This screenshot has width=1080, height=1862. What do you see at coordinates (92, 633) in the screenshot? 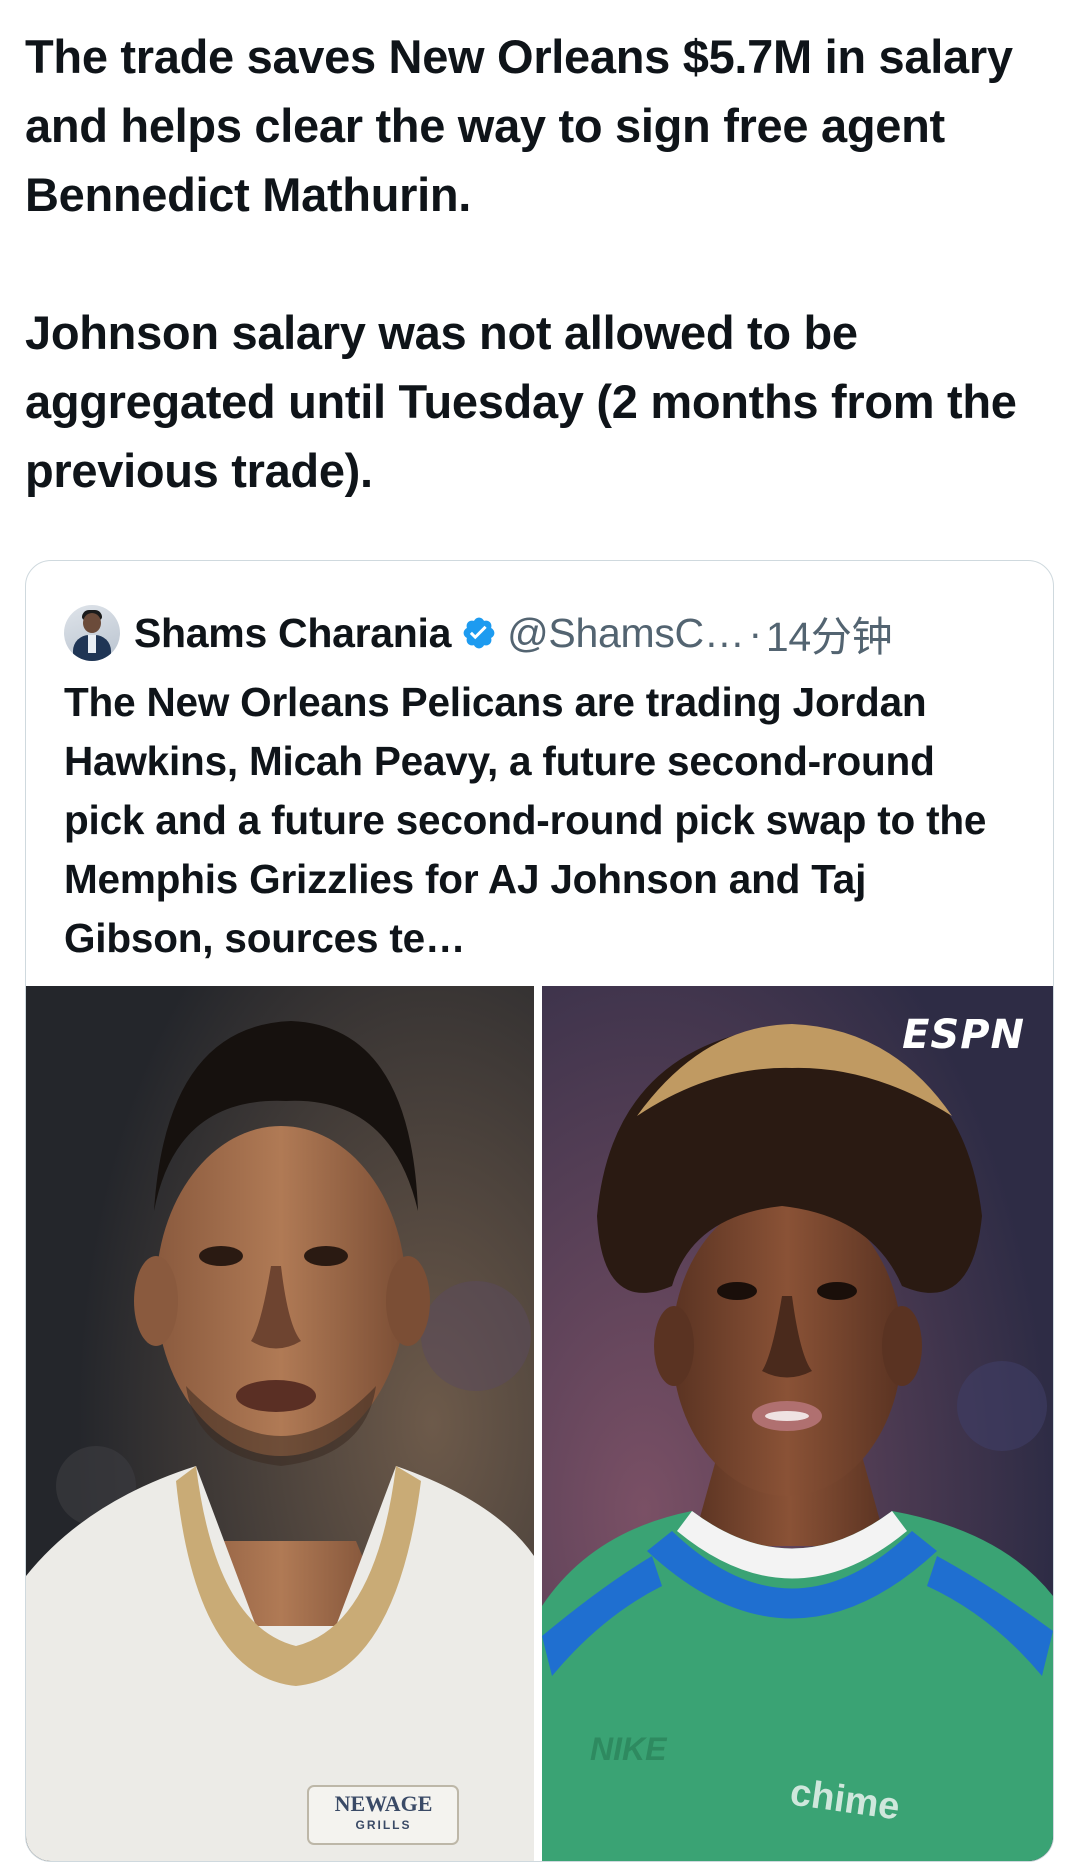
I see `avatar` at bounding box center [92, 633].